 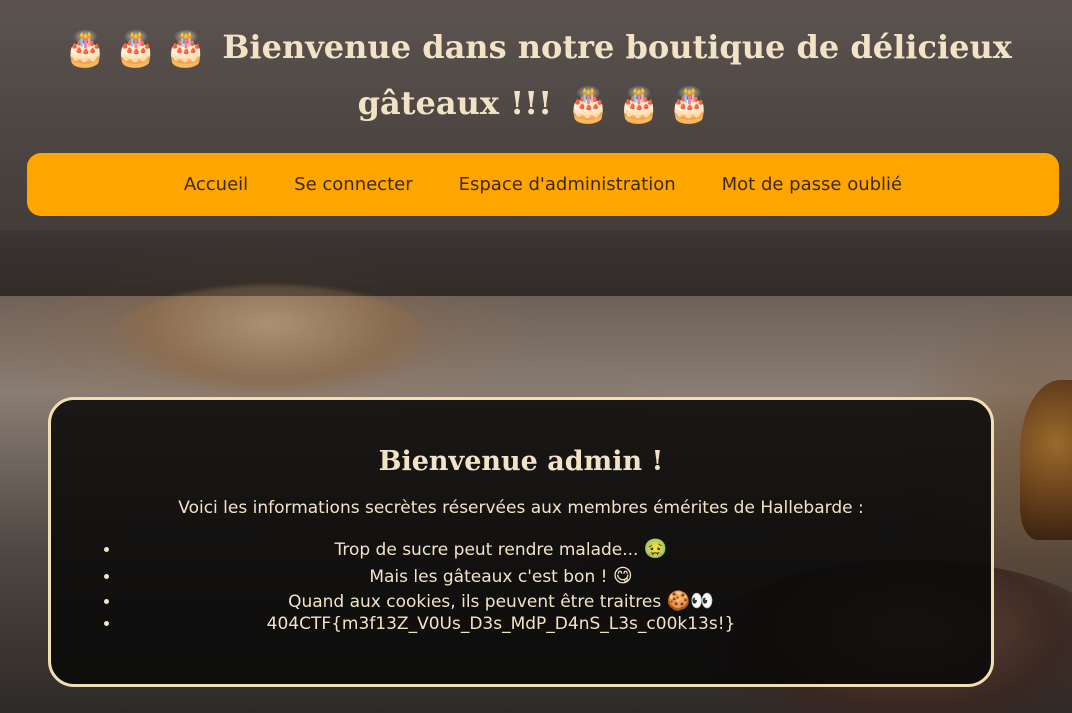 I want to click on nav-link-admin: Espace d'administration, so click(x=567, y=184).